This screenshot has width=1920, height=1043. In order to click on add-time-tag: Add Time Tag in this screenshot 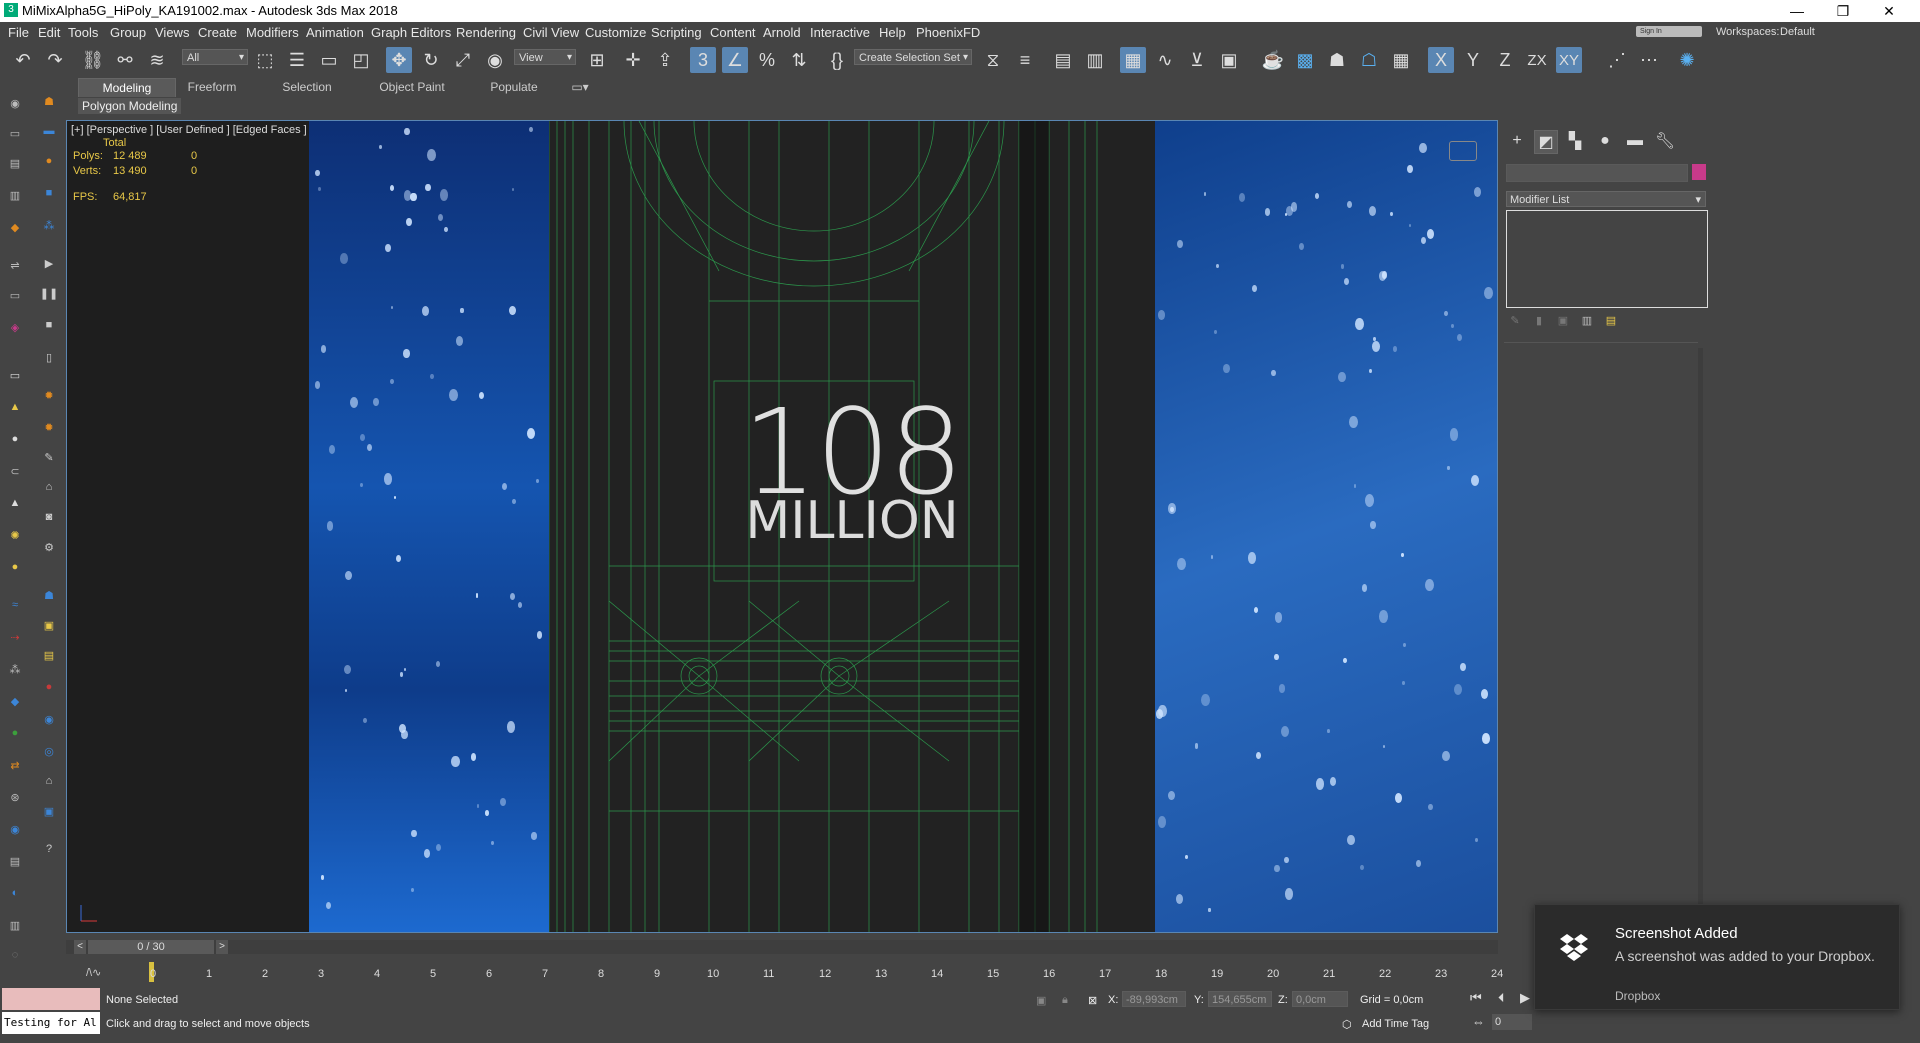, I will do `click(1395, 1024)`.